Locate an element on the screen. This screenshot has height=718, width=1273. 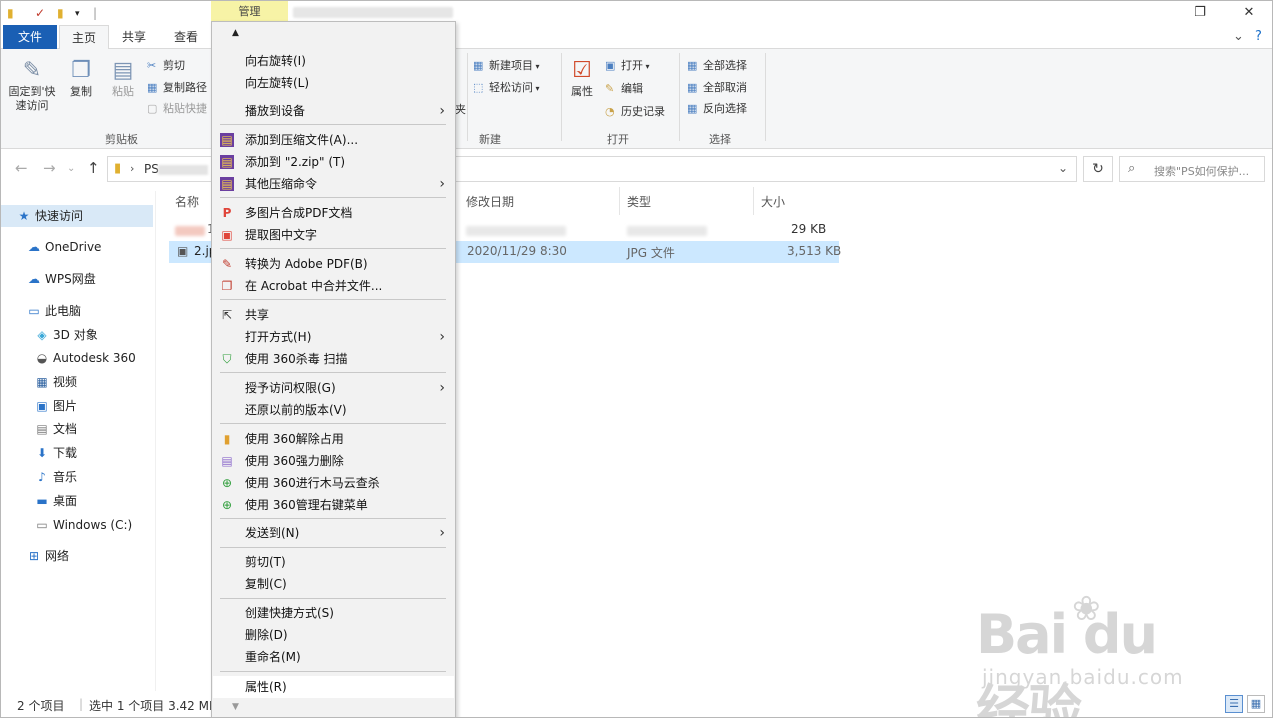
scroll-up-icon: ▲ is located at coordinates (235, 33).